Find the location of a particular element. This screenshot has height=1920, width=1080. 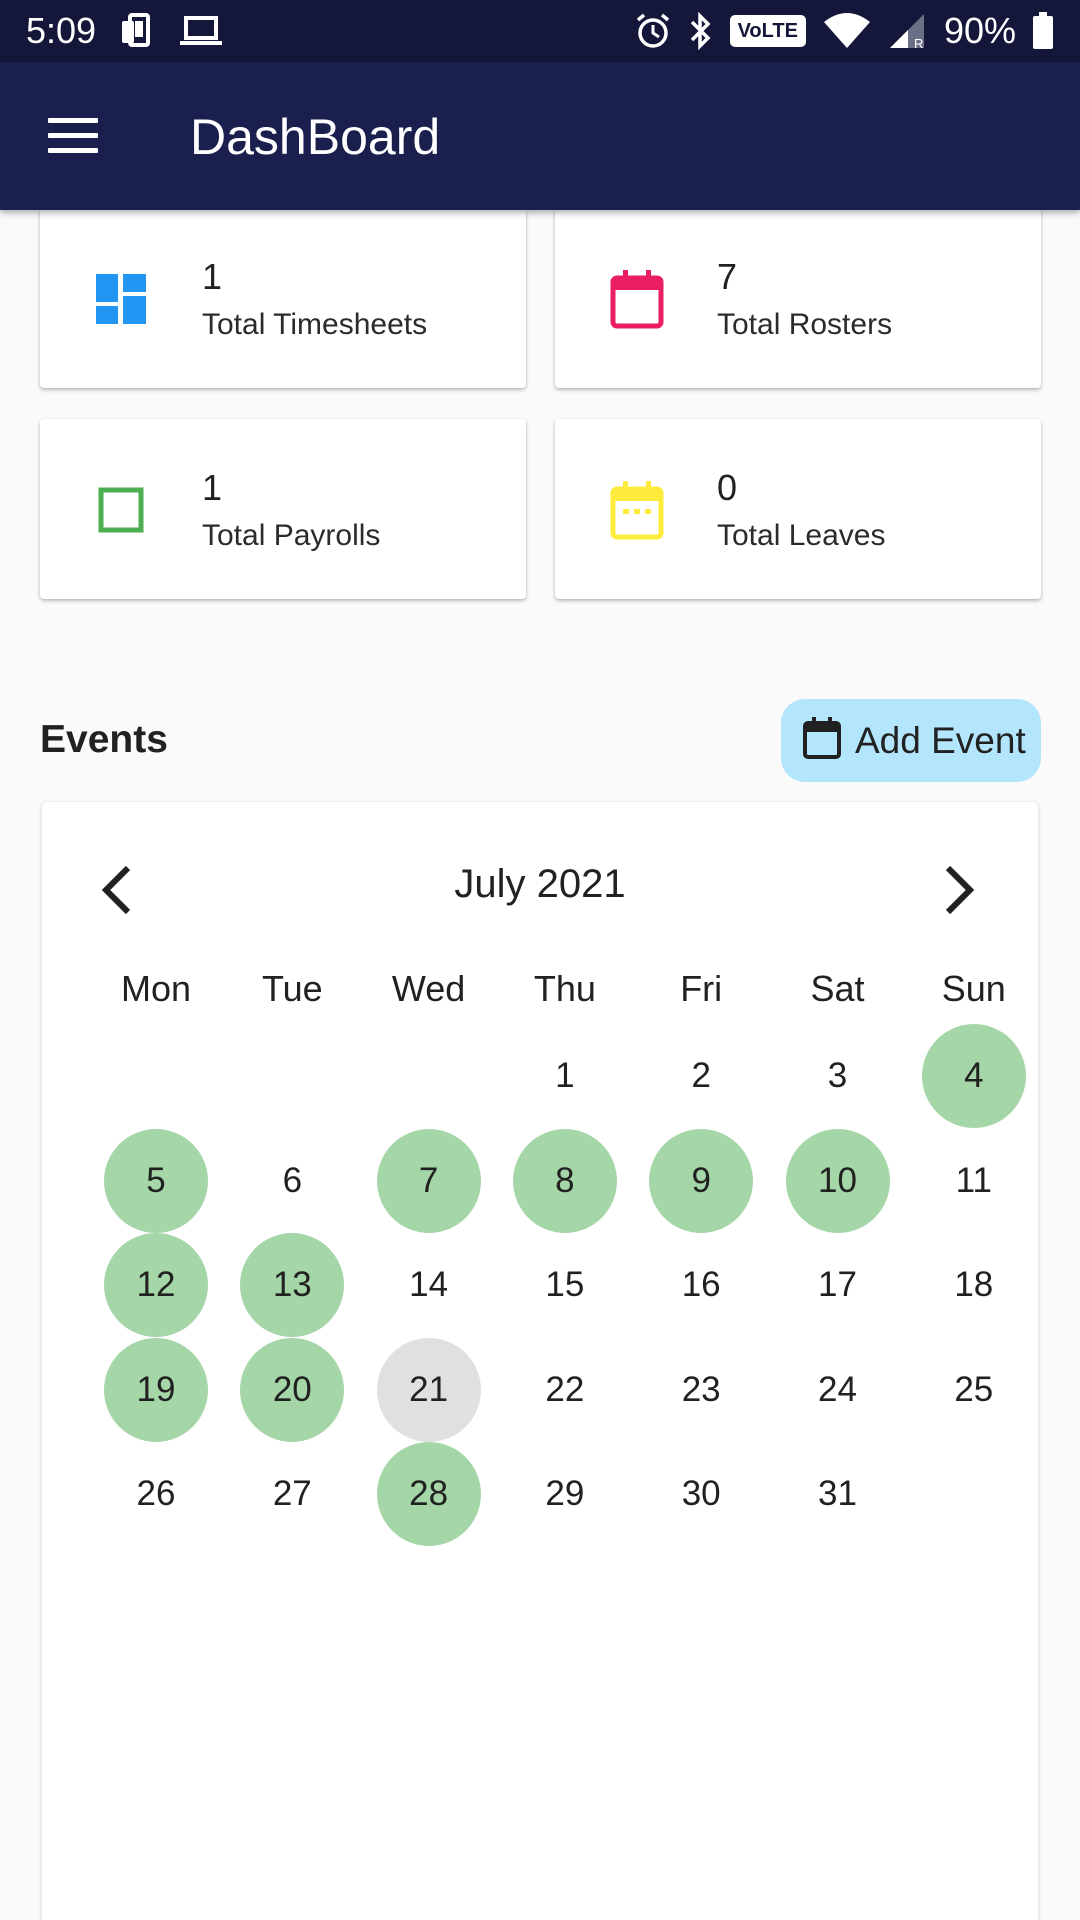

volte-badge: VoLTE is located at coordinates (767, 31).